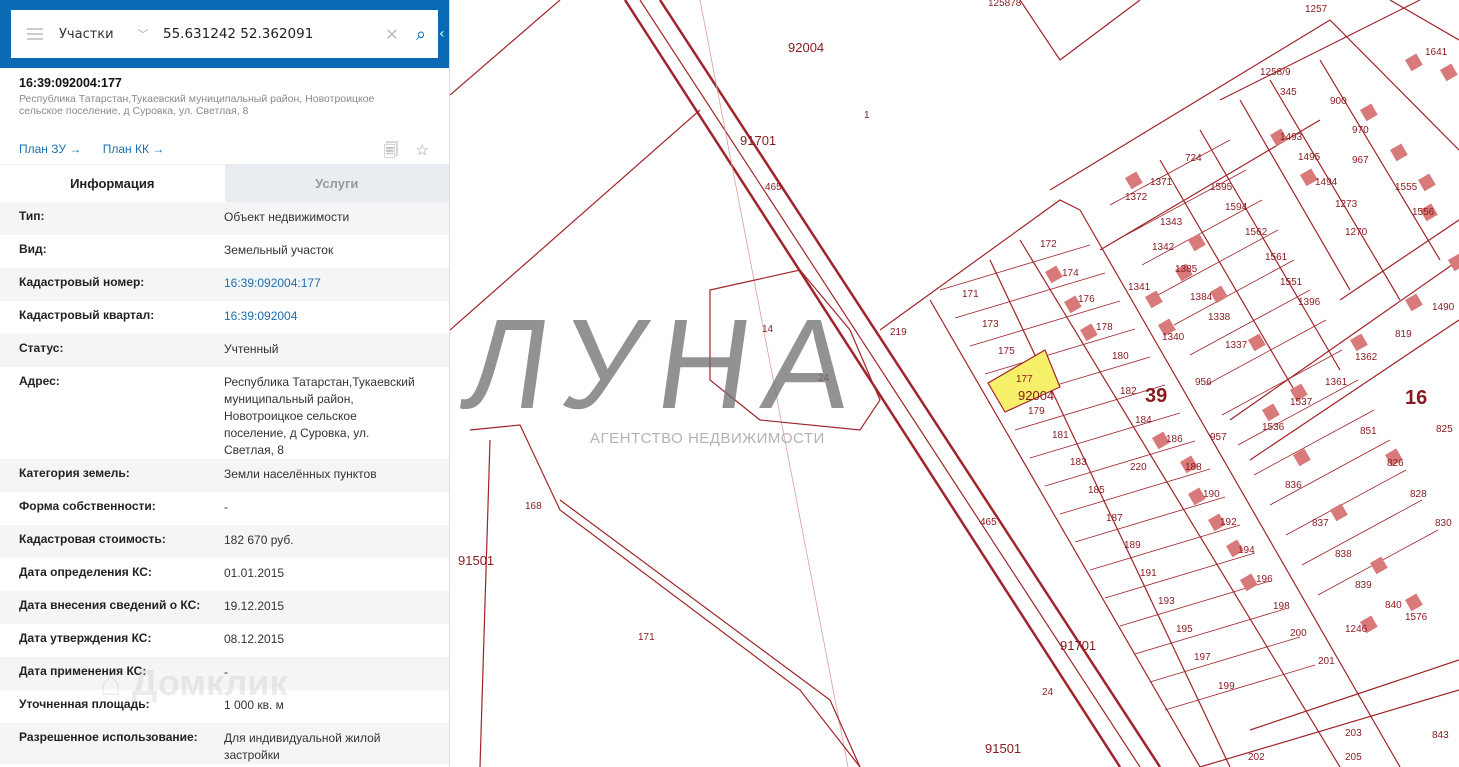 This screenshot has height=767, width=1459. I want to click on search-box: Участки ﹀ 55.631242 52.362091 ✕ ⌕, so click(224, 34).